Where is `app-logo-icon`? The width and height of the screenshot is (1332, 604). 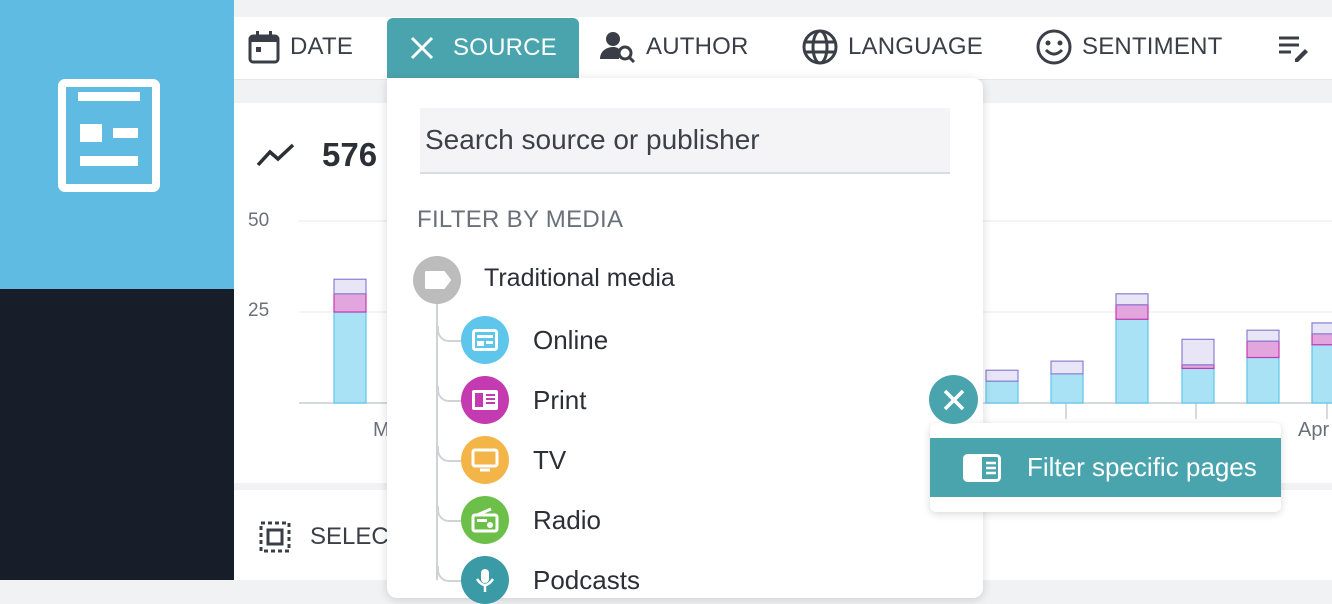
app-logo-icon is located at coordinates (109, 135).